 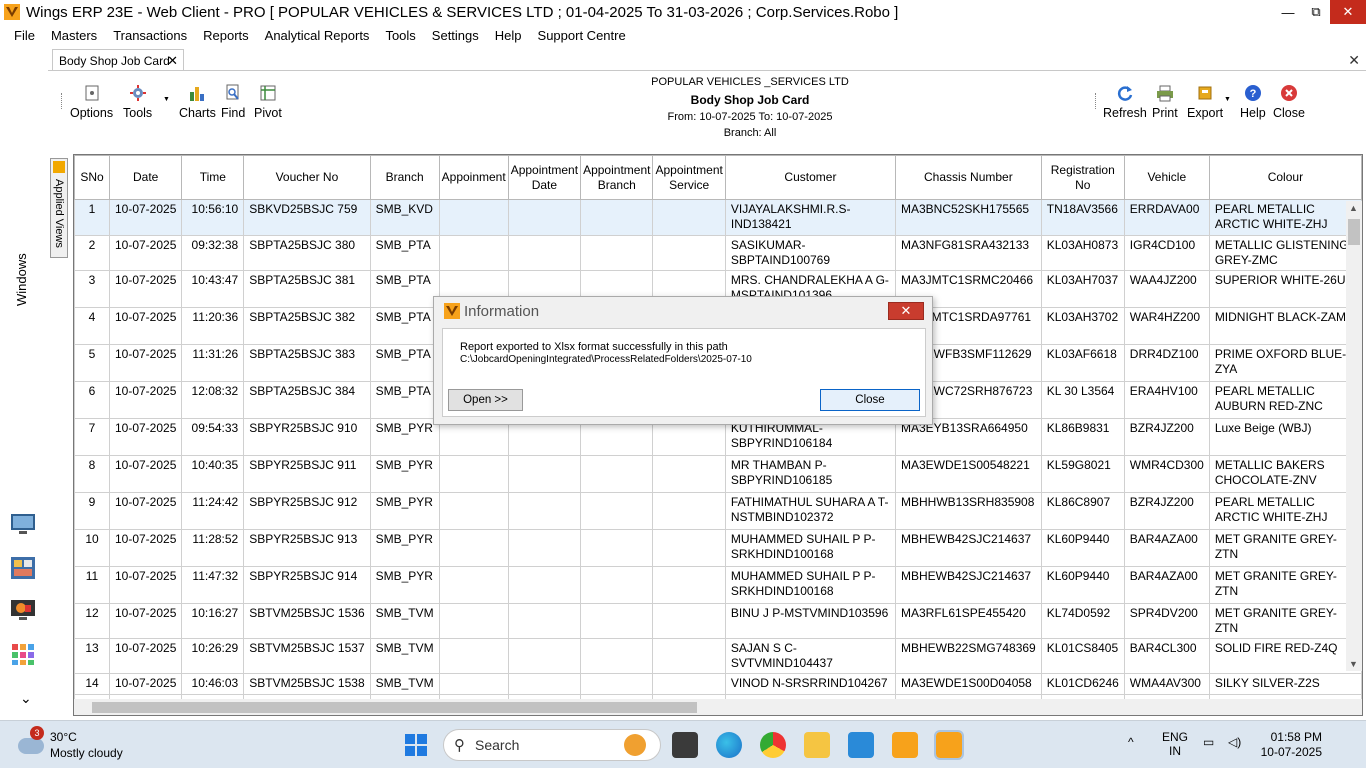 What do you see at coordinates (1125, 102) in the screenshot?
I see `refresh-button: Refresh` at bounding box center [1125, 102].